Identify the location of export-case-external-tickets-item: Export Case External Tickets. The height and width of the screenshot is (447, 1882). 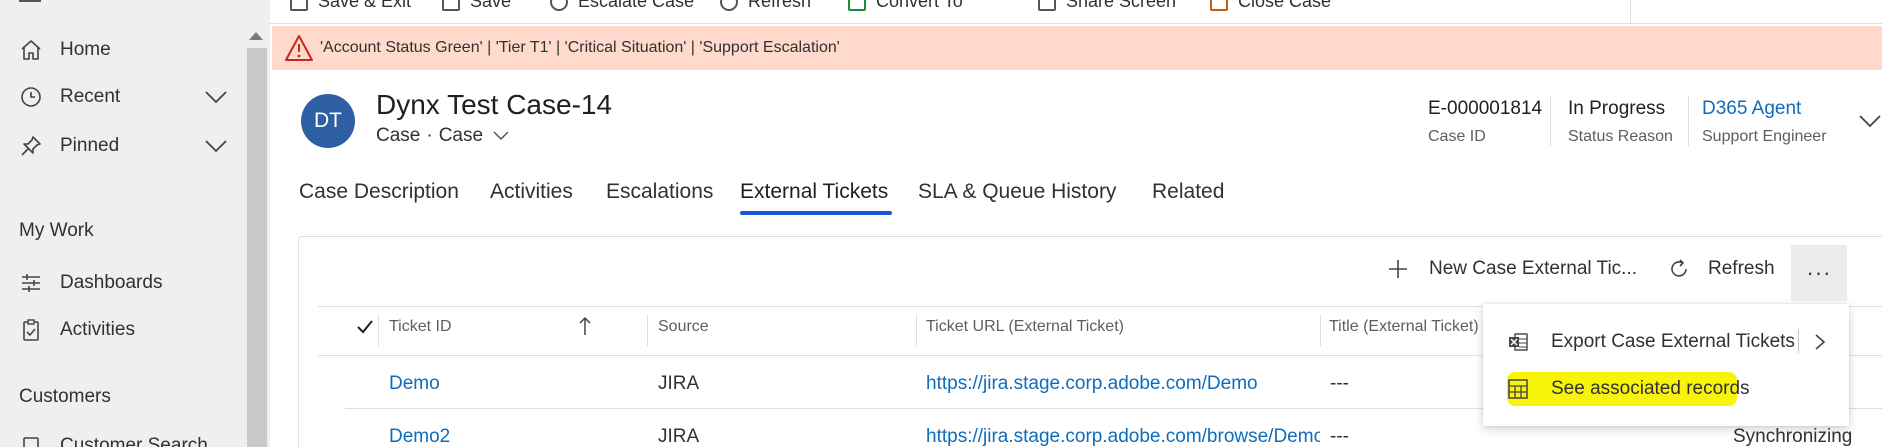
(1666, 342).